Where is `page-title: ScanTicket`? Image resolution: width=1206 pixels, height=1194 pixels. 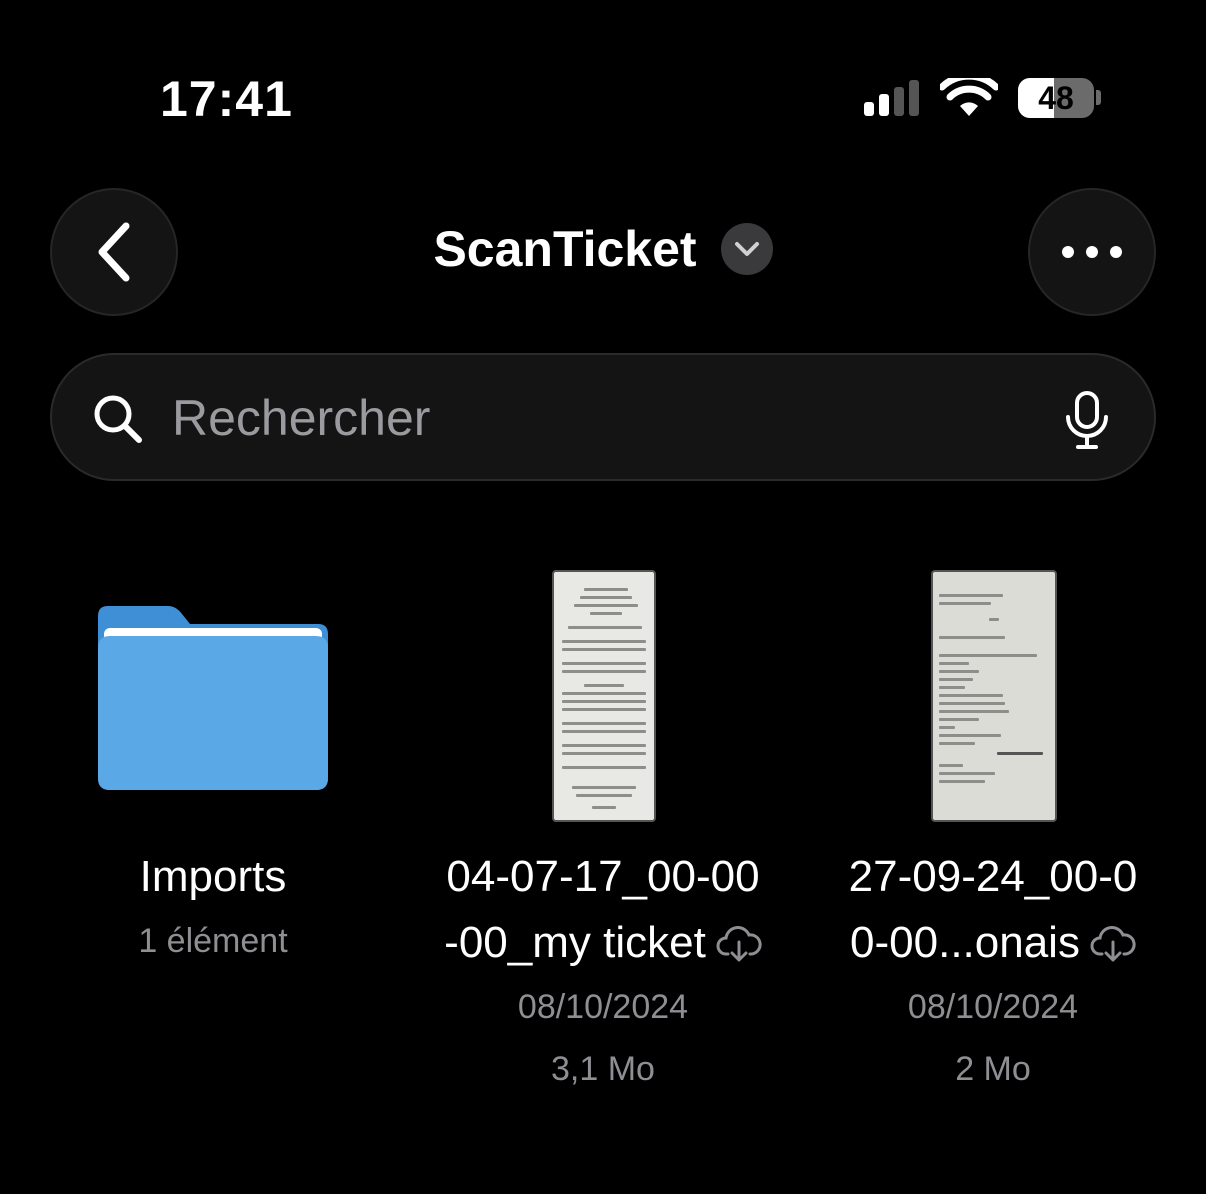
page-title: ScanTicket is located at coordinates (564, 249).